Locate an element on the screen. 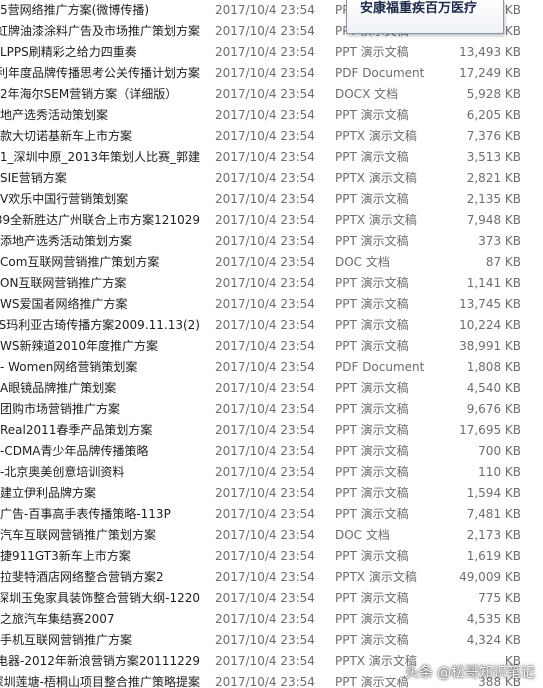 The image size is (543, 688). file-type: DOCX 文档 is located at coordinates (385, 94).